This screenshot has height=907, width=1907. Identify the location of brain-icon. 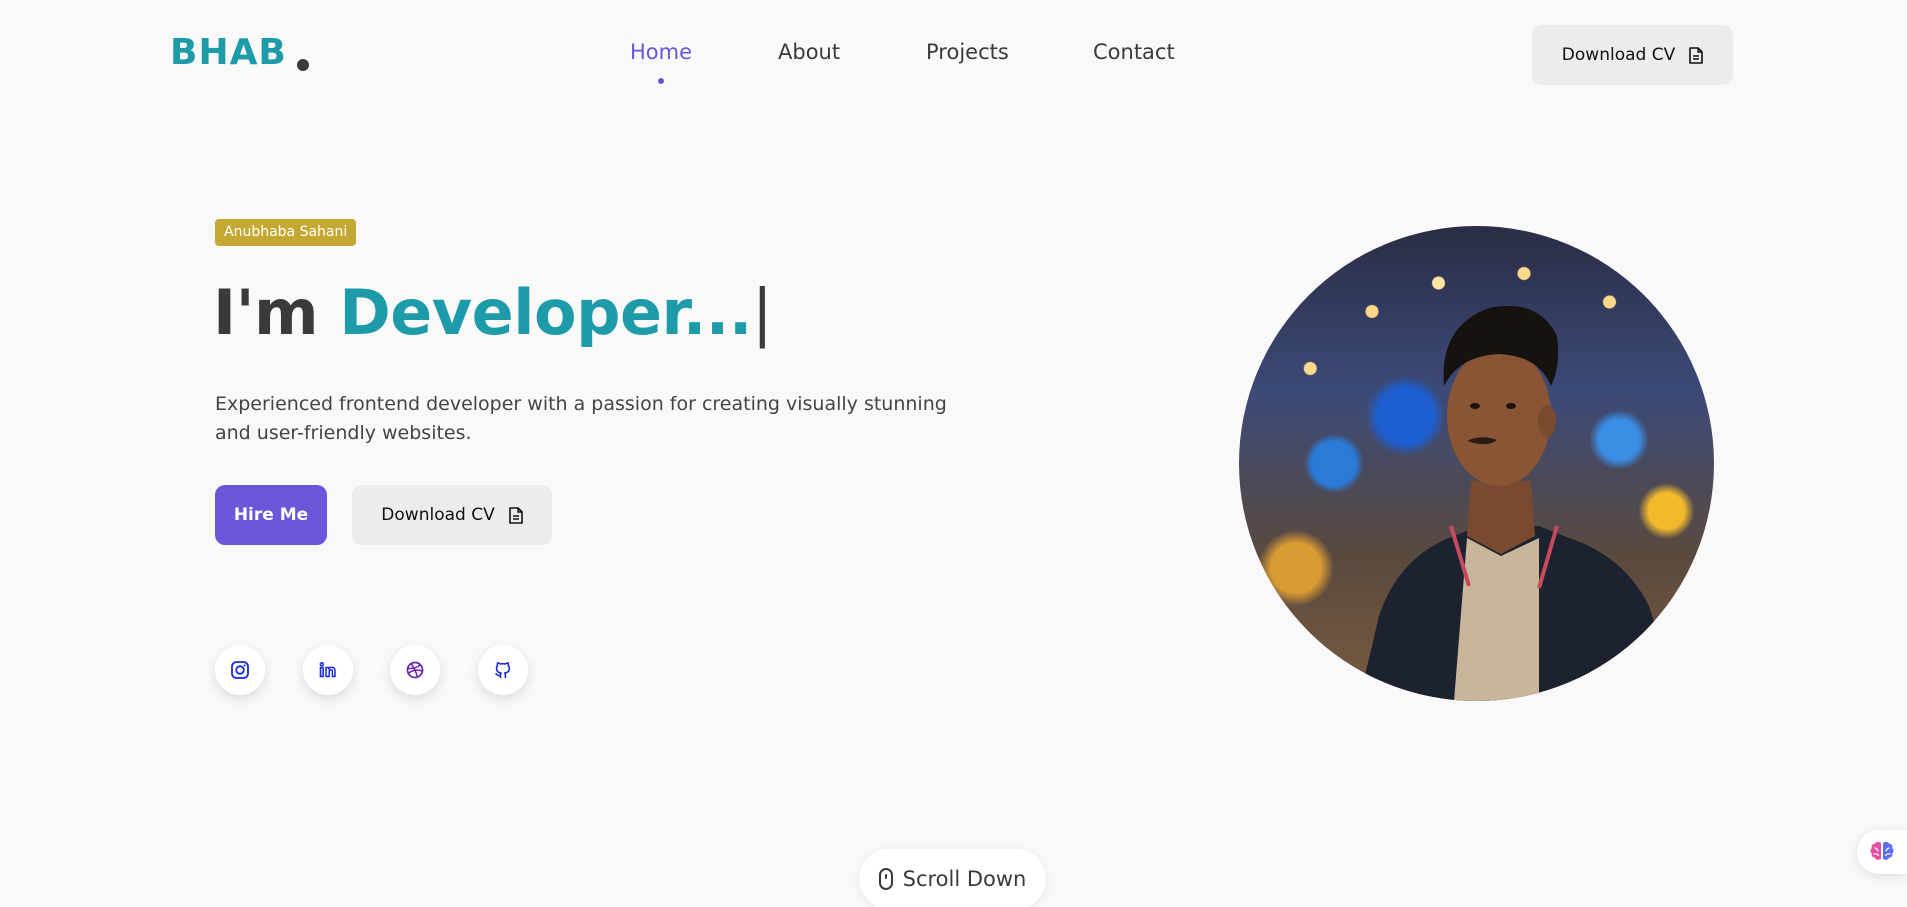
(1882, 850).